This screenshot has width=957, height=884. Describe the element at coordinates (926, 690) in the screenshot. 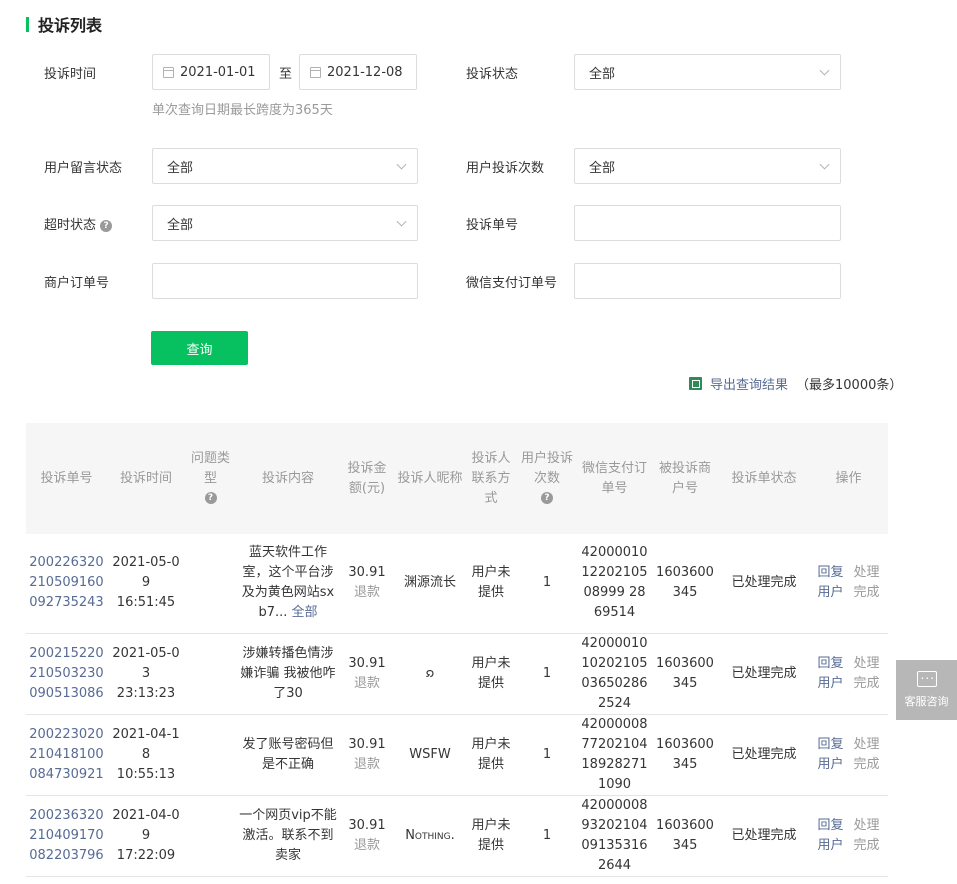

I see `customer-service-button: 客服咨询` at that location.